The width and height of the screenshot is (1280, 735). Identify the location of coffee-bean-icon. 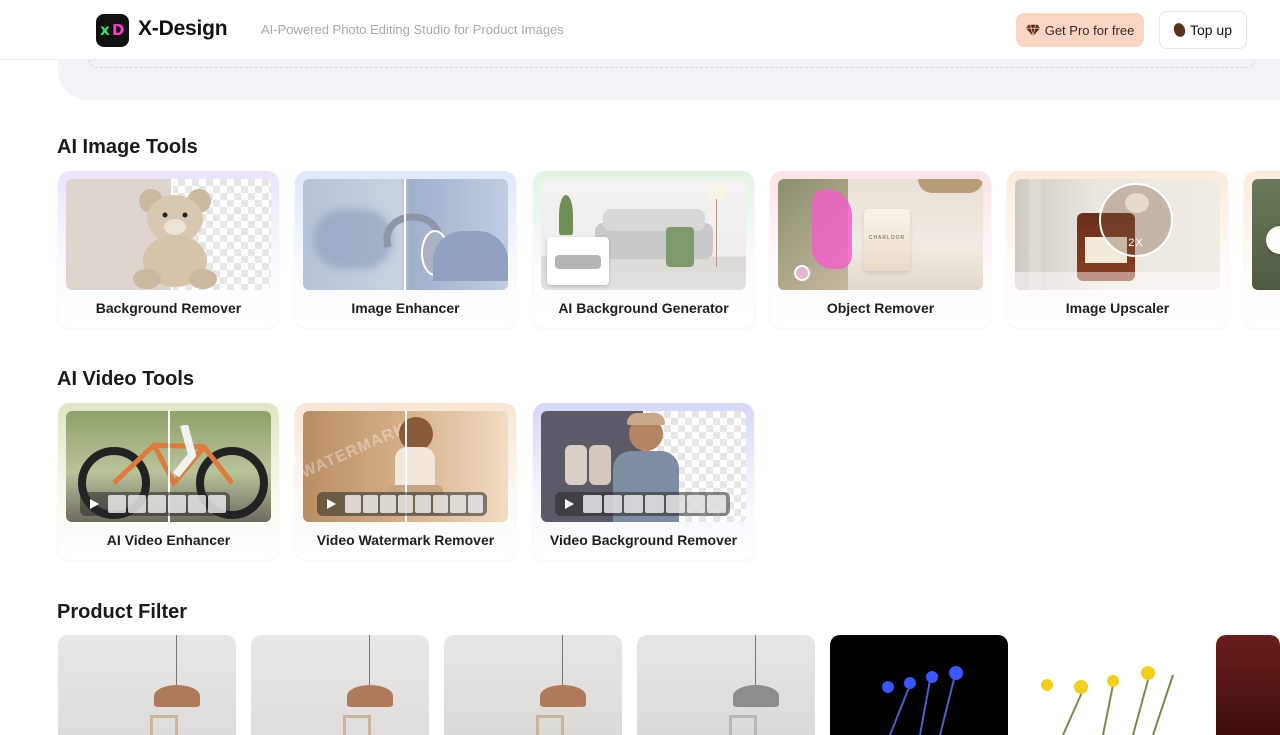
(1179, 30).